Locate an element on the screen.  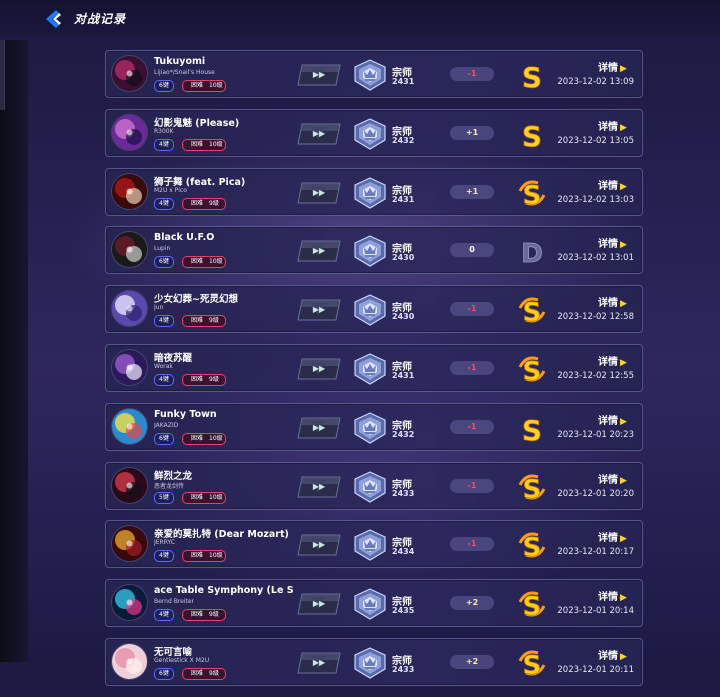
song-title: 狮子舞 (feat. Pica) is located at coordinates (200, 182).